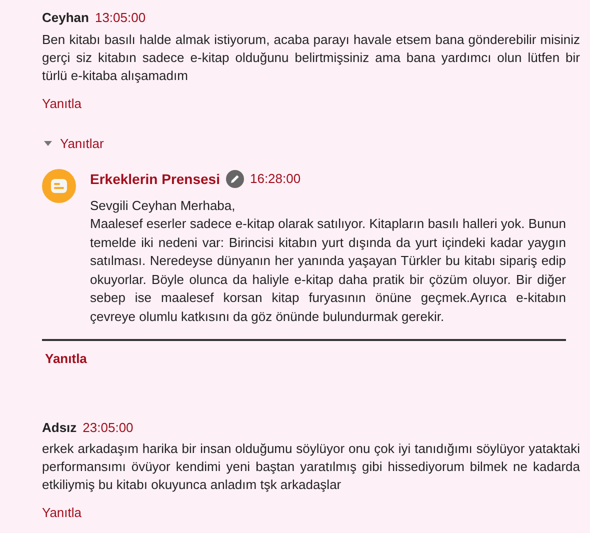 The height and width of the screenshot is (533, 590). I want to click on comment-text: erkek arkadaşım harika bir insan olduğumu söylüyor onu çok iyi tanıdığımı söylüyor yataktaki performansımı övüyor kendimi yeni baştan yaratılmış gibi hissediyorum bilmek ne kadarda etkiliymiş bu kitabı okuyunca anladım tşk arkadaşlar, so click(311, 467).